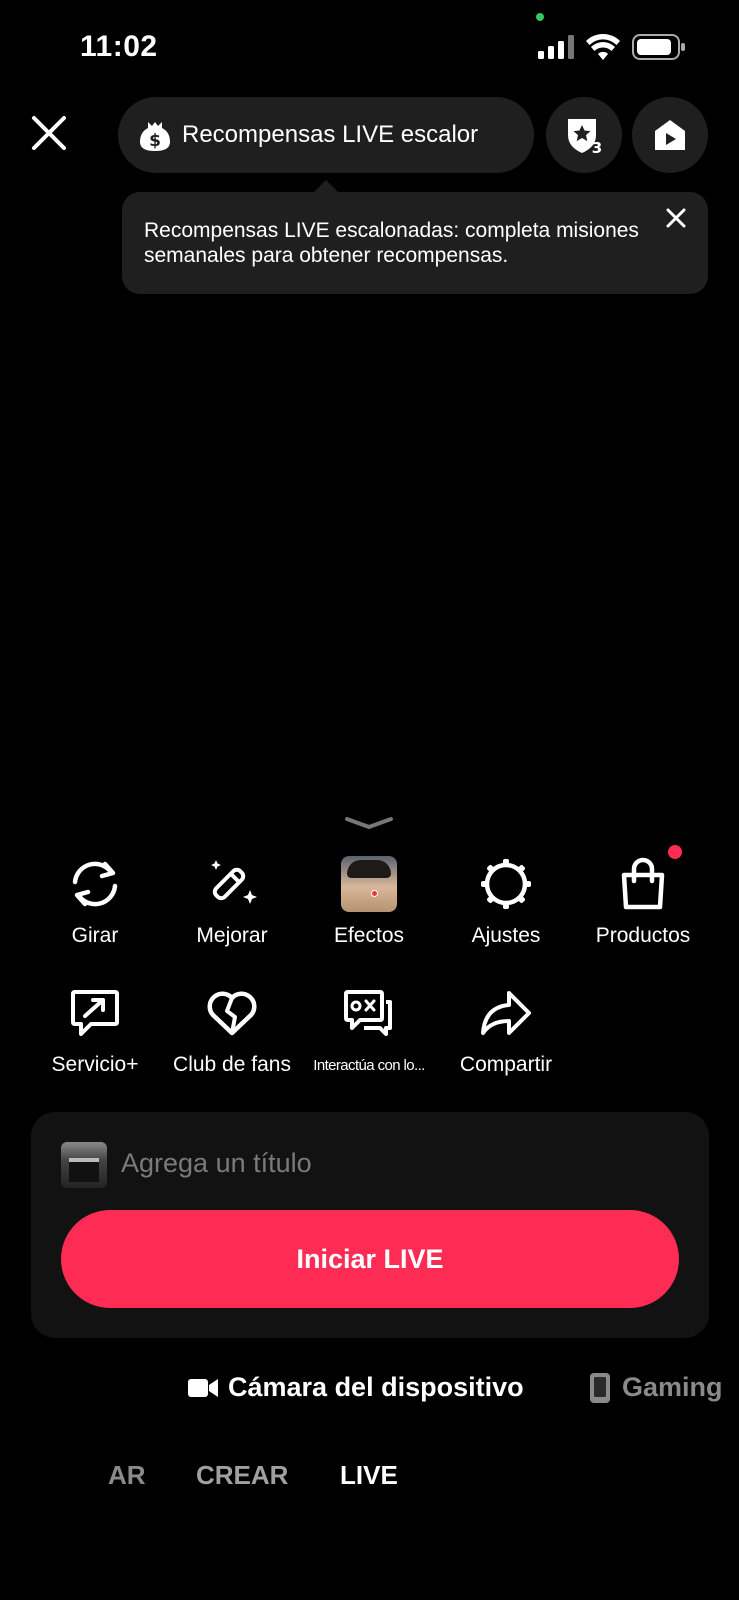 The image size is (739, 1600). I want to click on ranking-badge-button: 3, so click(584, 135).